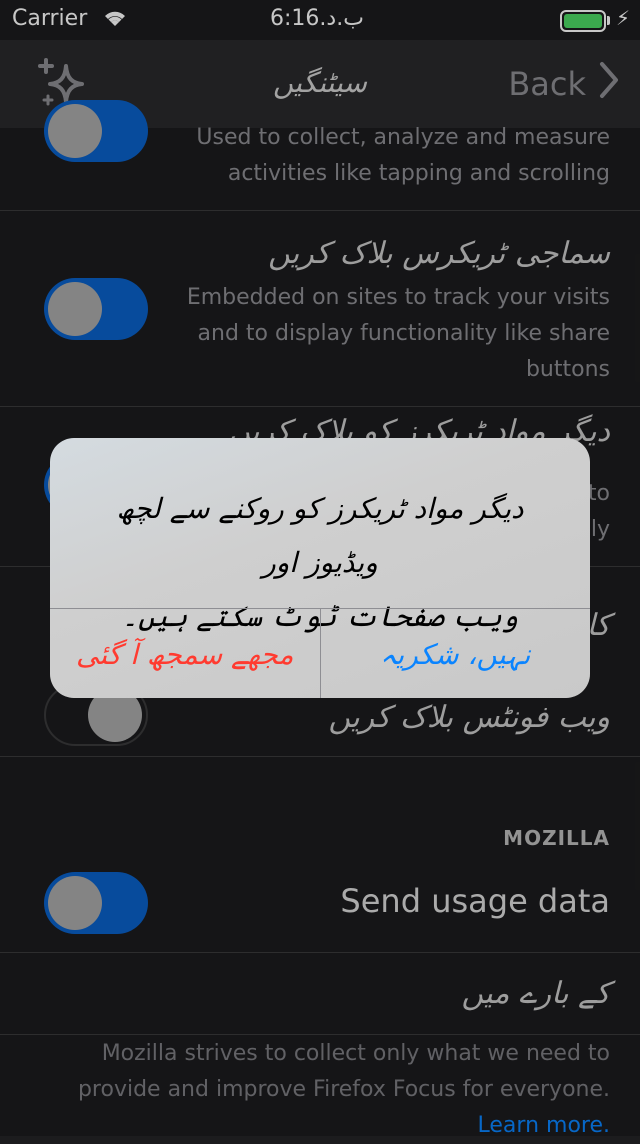 The height and width of the screenshot is (1144, 640). What do you see at coordinates (456, 653) in the screenshot?
I see `alert-cancel-button: نہیں، شکریہ` at bounding box center [456, 653].